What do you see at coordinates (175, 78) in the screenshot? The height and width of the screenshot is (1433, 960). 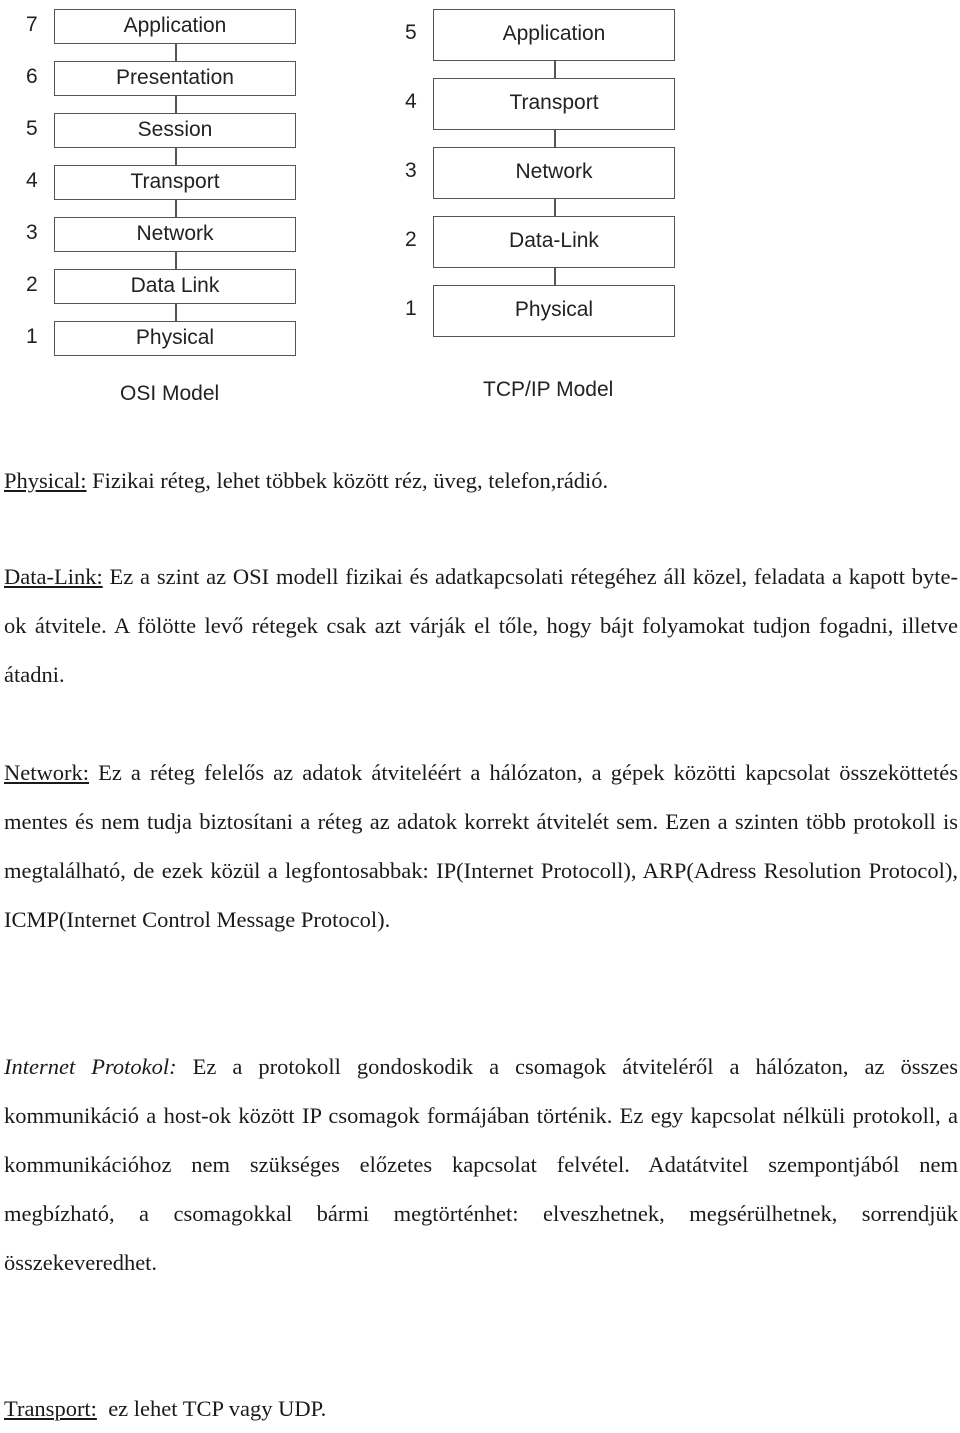 I see `layer-box: Presentation` at bounding box center [175, 78].